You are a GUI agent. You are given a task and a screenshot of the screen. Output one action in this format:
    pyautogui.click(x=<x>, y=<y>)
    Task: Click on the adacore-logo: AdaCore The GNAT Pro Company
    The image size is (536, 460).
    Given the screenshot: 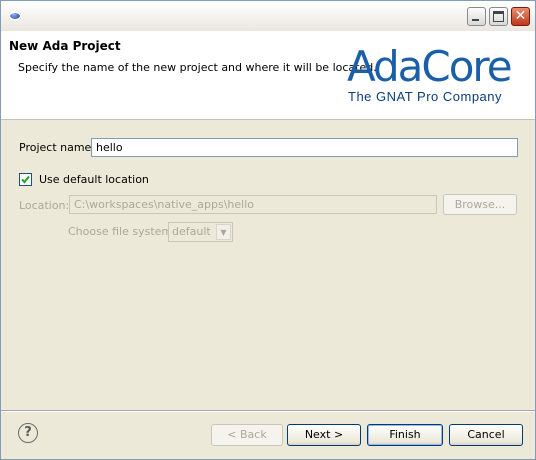 What is the action you would take?
    pyautogui.click(x=432, y=75)
    